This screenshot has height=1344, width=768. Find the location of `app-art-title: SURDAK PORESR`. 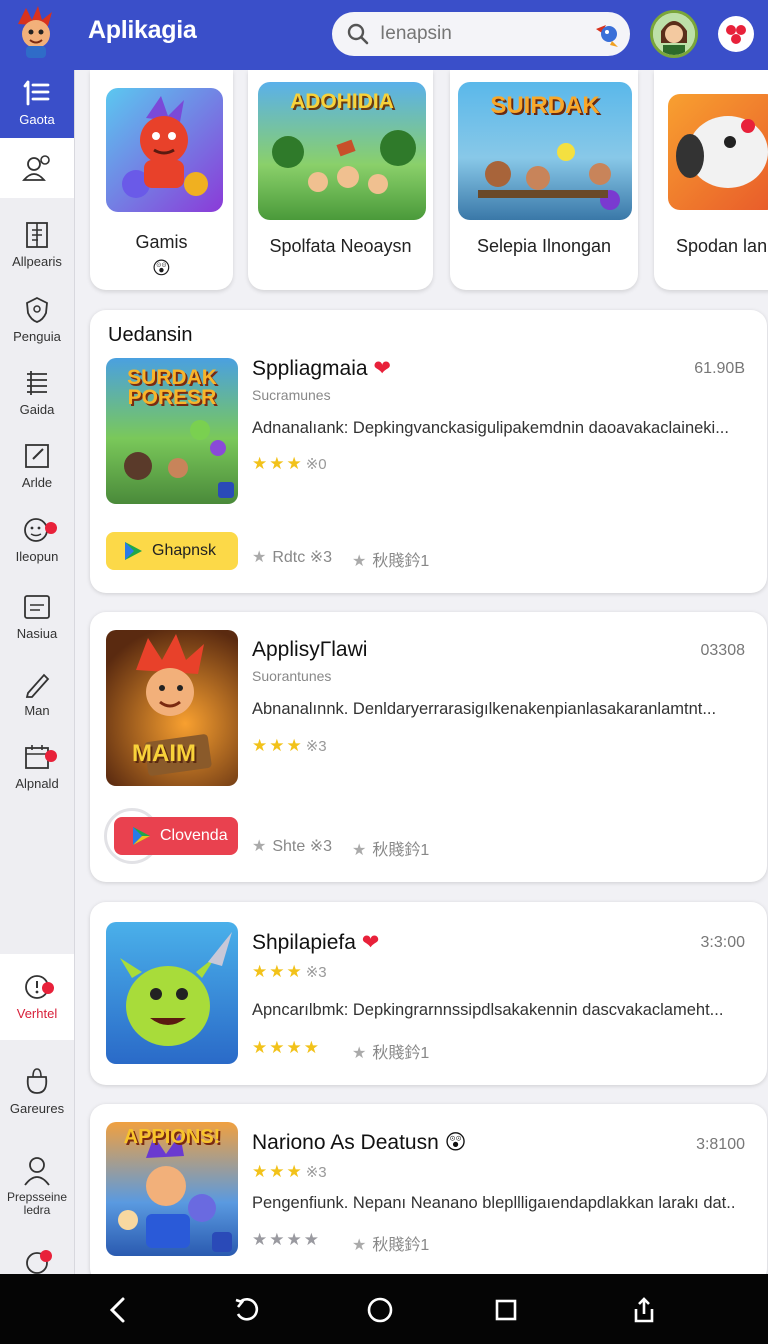

app-art-title: SURDAK PORESR is located at coordinates (172, 387).